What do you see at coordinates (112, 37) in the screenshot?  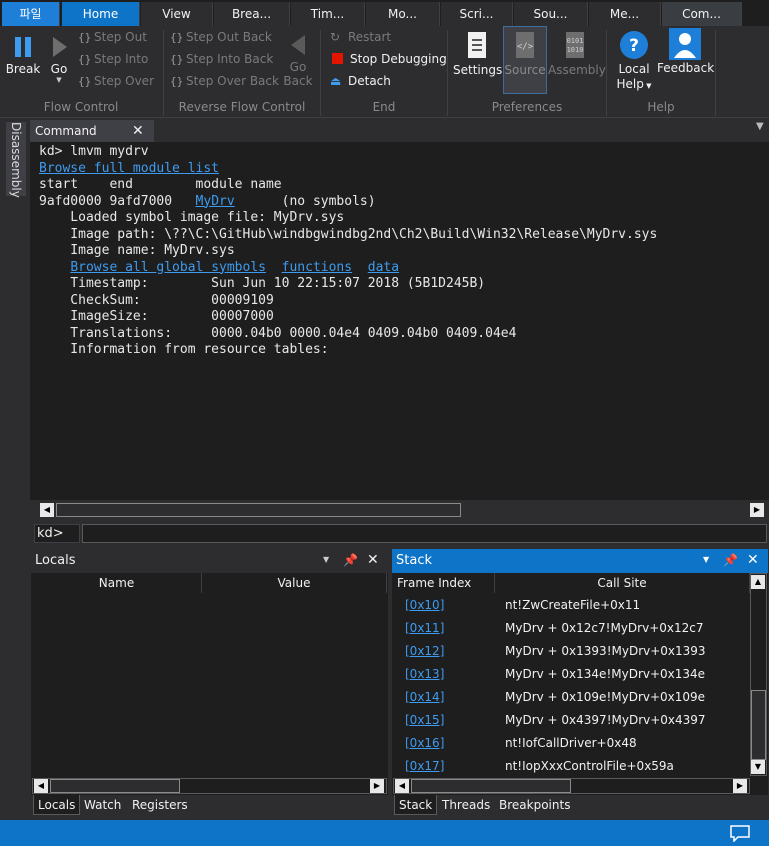 I see `step-out-button: {} Step Out` at bounding box center [112, 37].